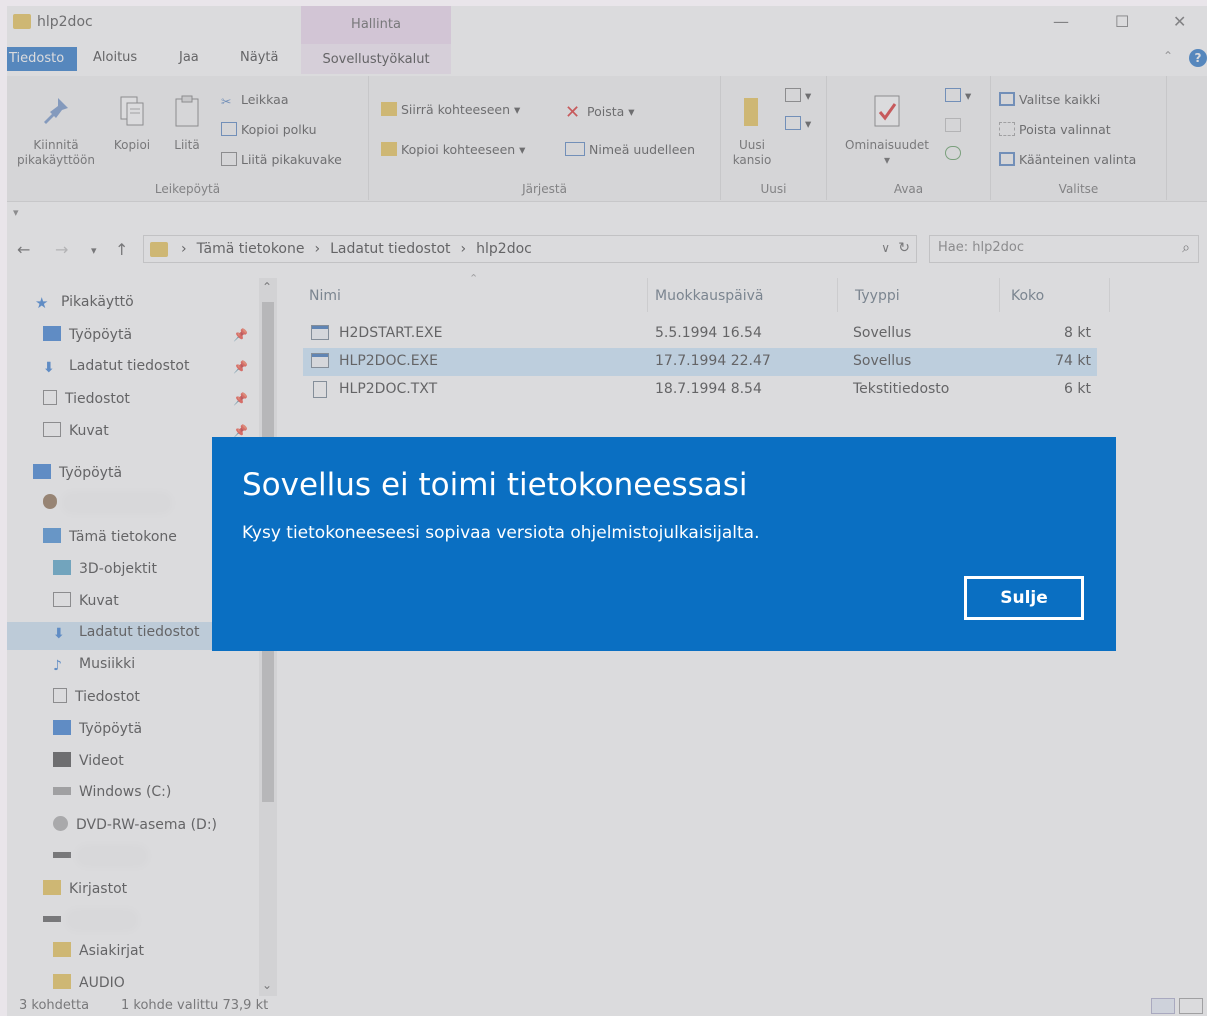 Image resolution: width=1207 pixels, height=1016 pixels. Describe the element at coordinates (107, 664) in the screenshot. I see `nav-label: Musiikki` at that location.